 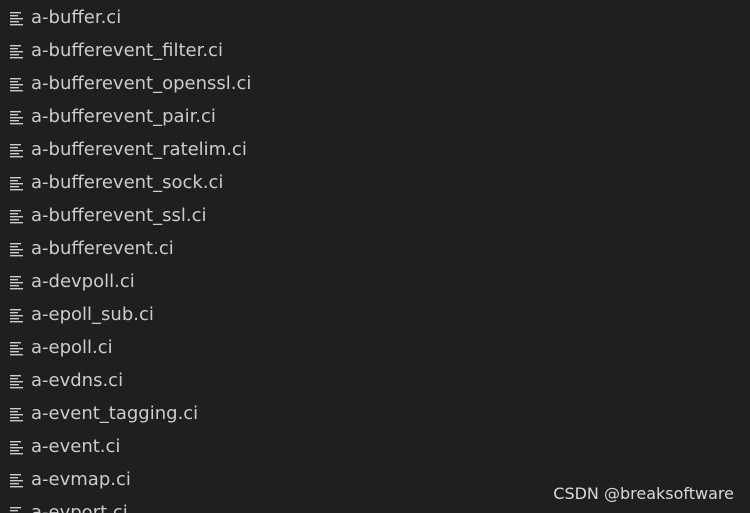 What do you see at coordinates (79, 507) in the screenshot?
I see `file-name-label: a-evport.ci` at bounding box center [79, 507].